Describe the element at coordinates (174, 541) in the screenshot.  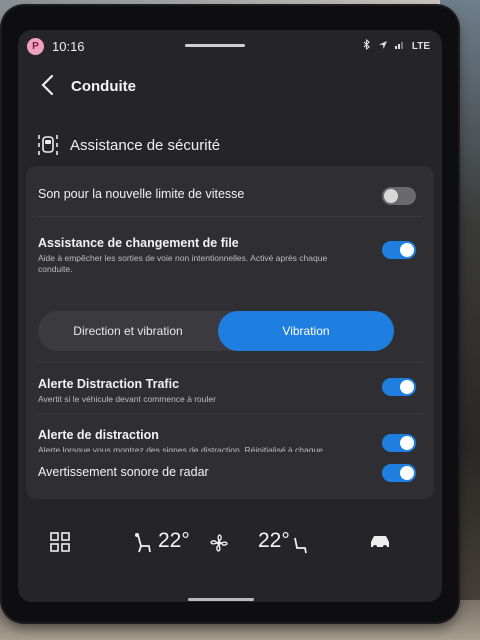
I see `driver-temperature: 22°` at that location.